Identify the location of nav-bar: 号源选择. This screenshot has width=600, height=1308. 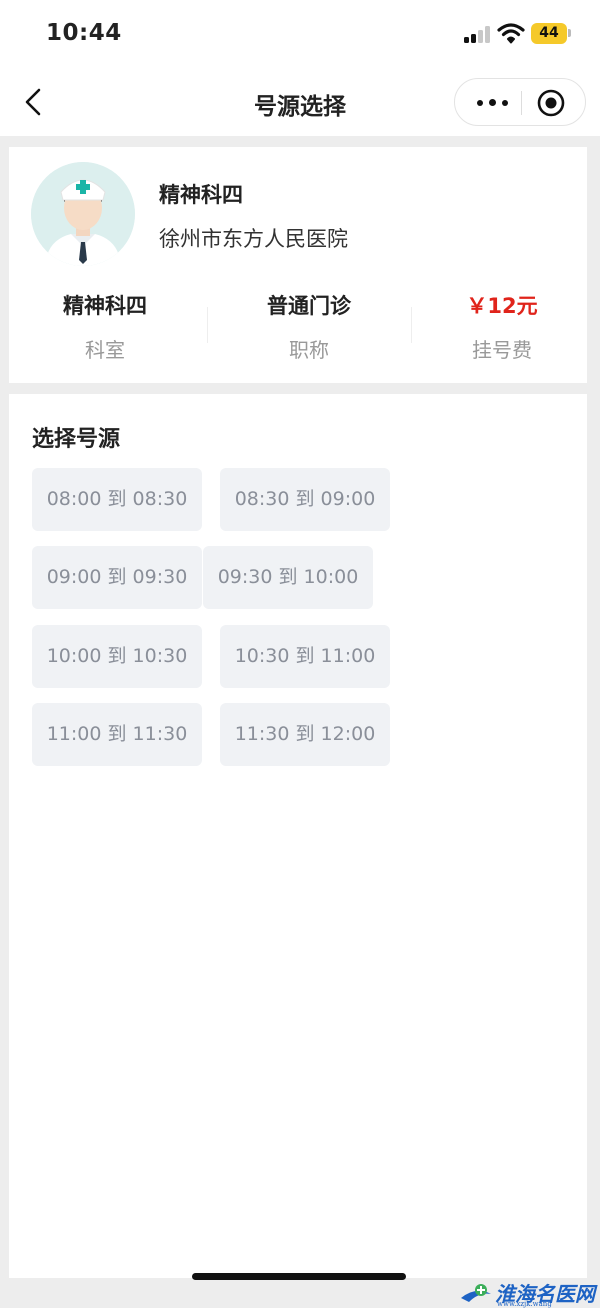
(300, 103).